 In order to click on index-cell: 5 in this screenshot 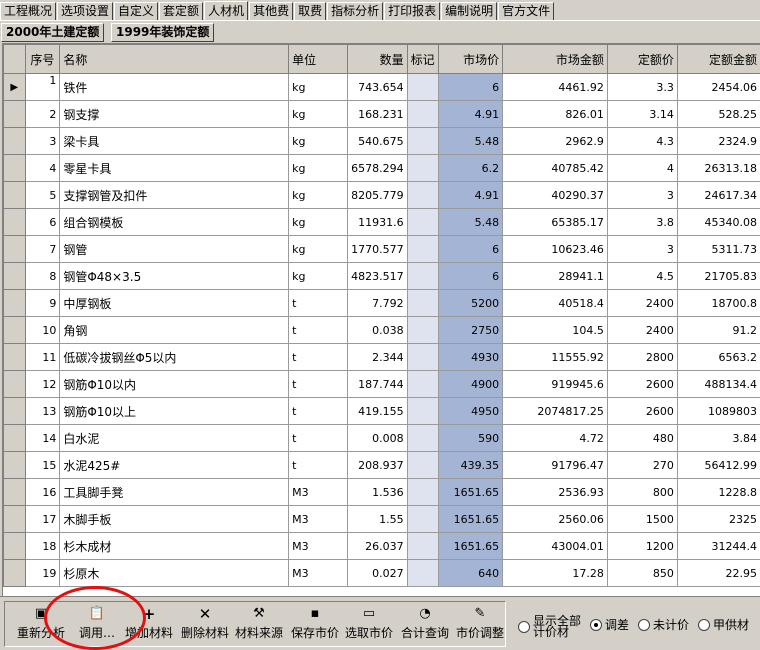, I will do `click(42, 195)`.